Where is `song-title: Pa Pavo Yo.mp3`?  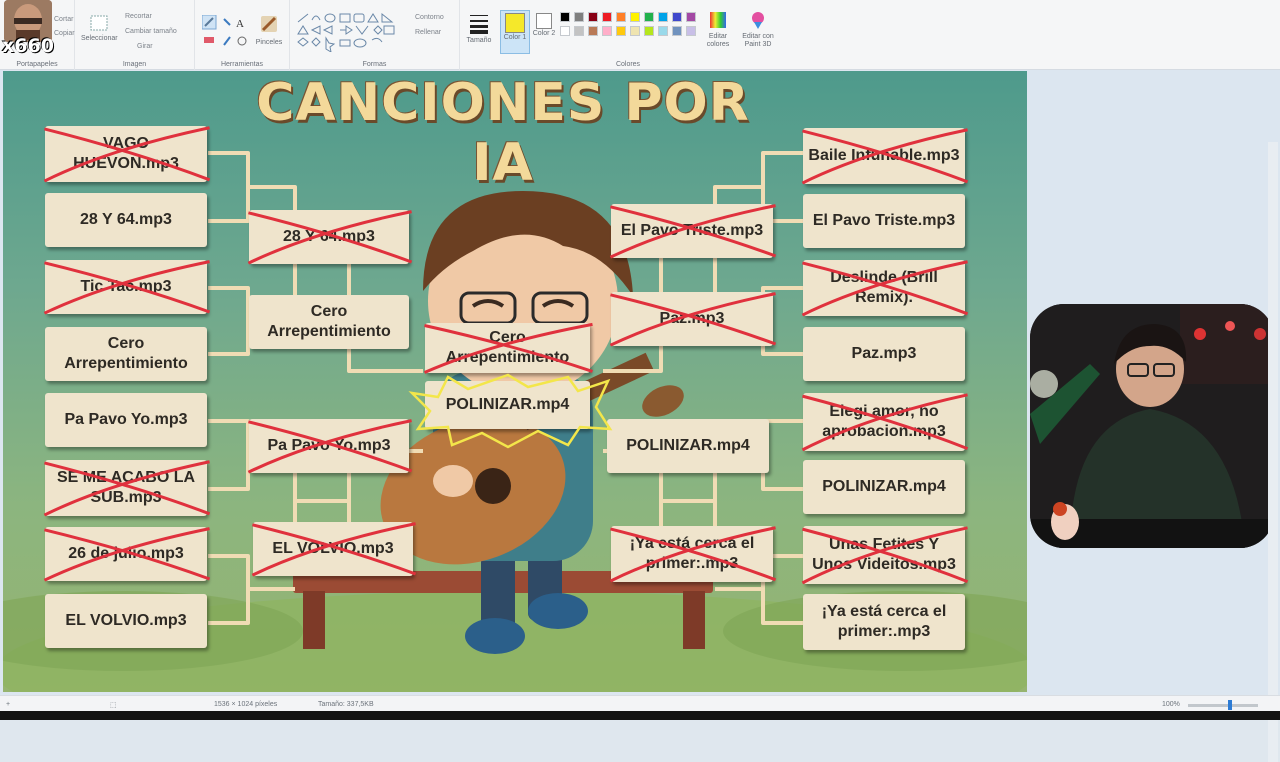
song-title: Pa Pavo Yo.mp3 is located at coordinates (126, 419).